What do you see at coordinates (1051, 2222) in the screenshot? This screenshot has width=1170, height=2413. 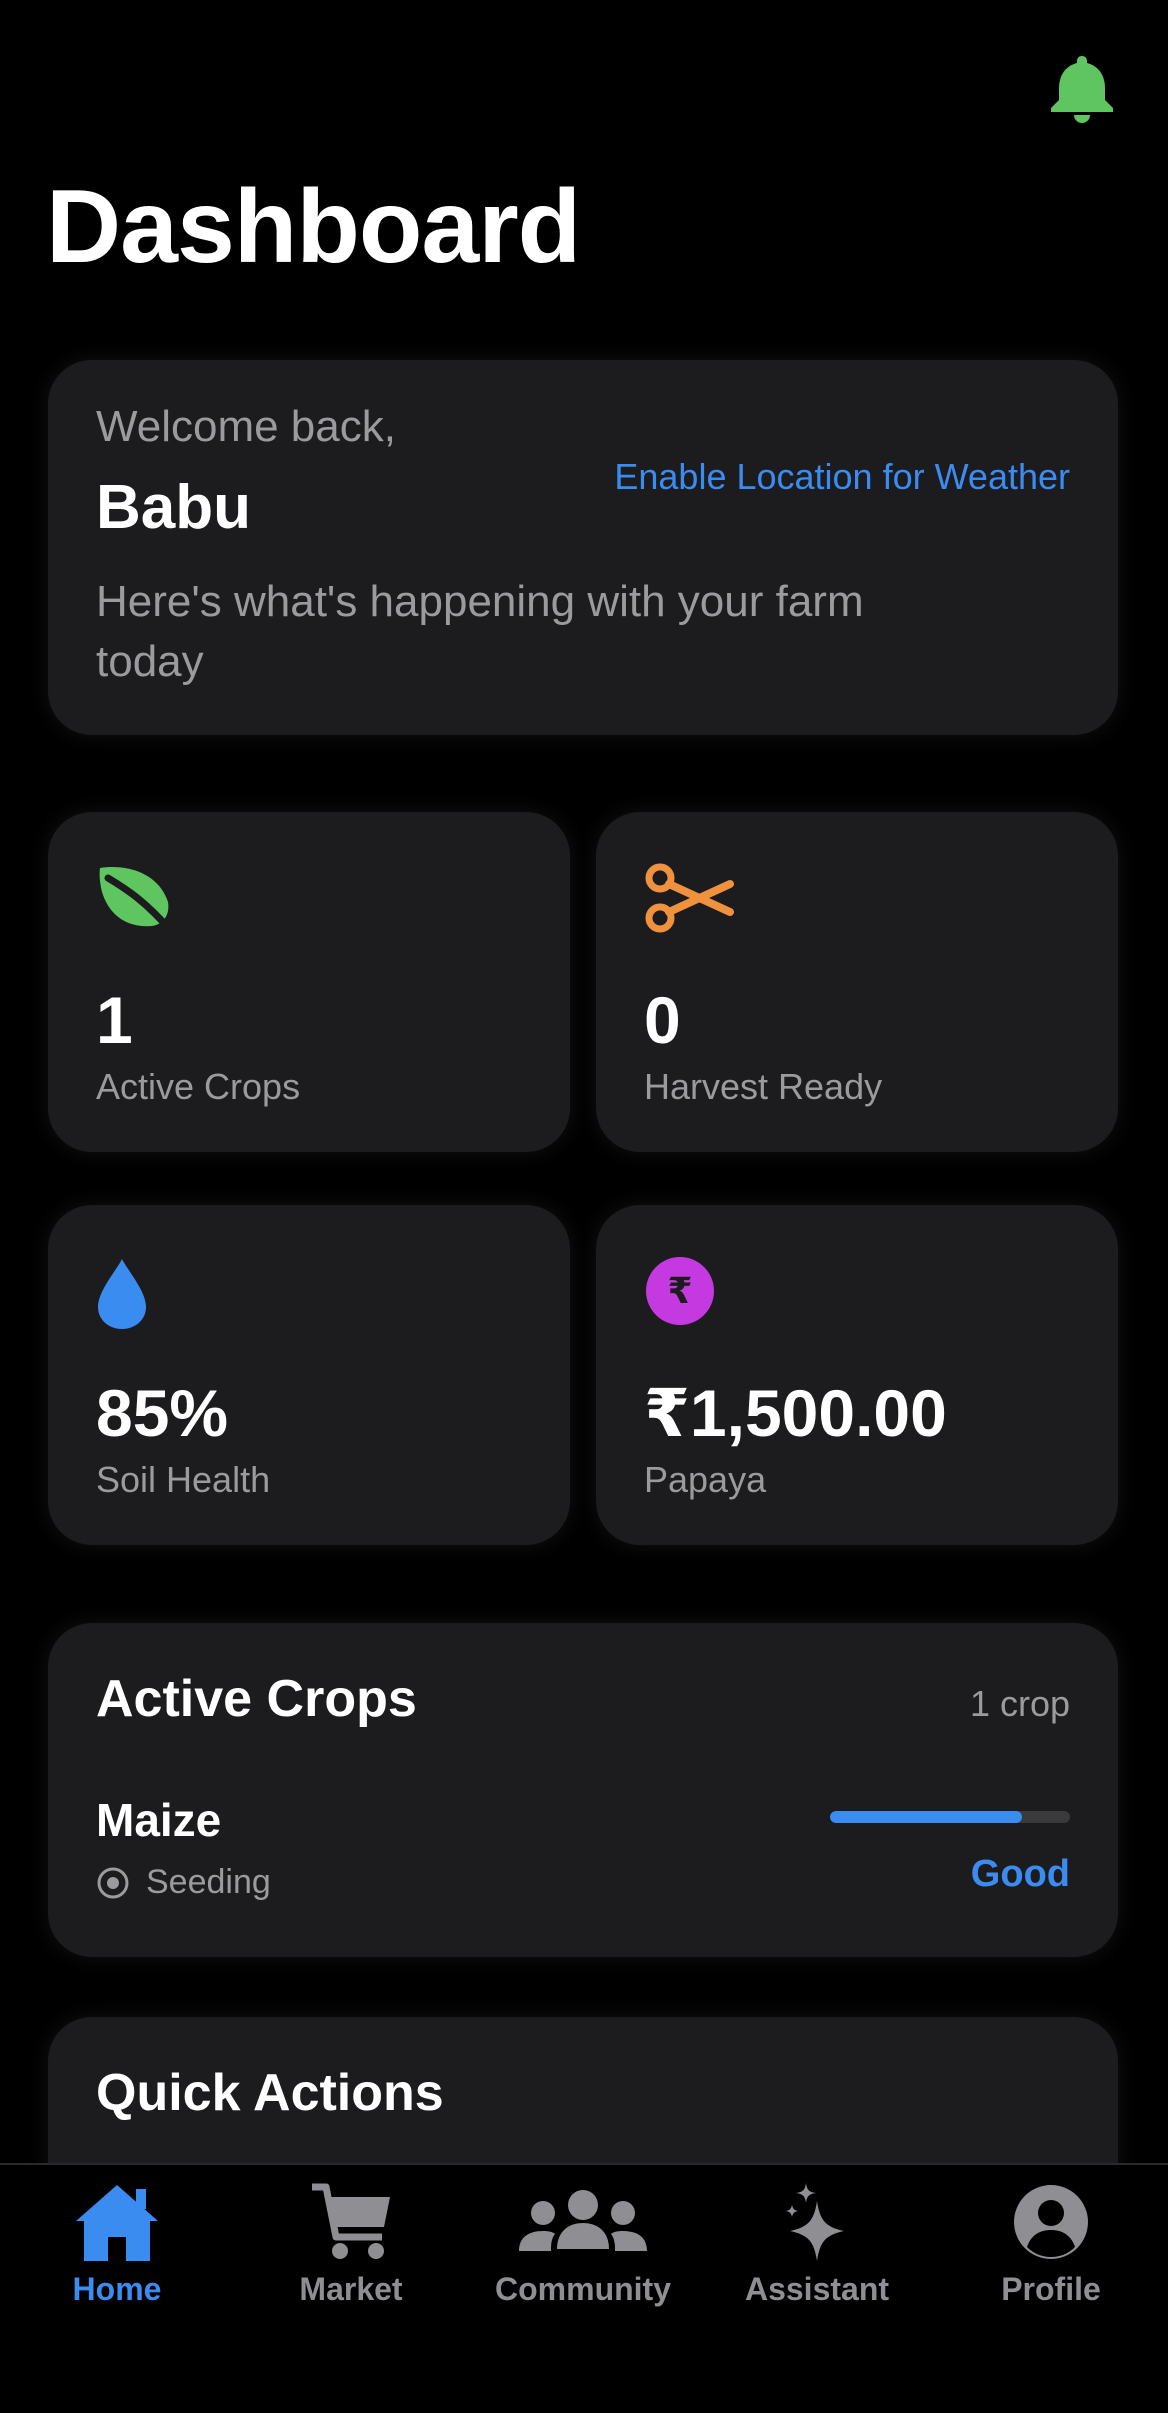 I see `profile-icon` at bounding box center [1051, 2222].